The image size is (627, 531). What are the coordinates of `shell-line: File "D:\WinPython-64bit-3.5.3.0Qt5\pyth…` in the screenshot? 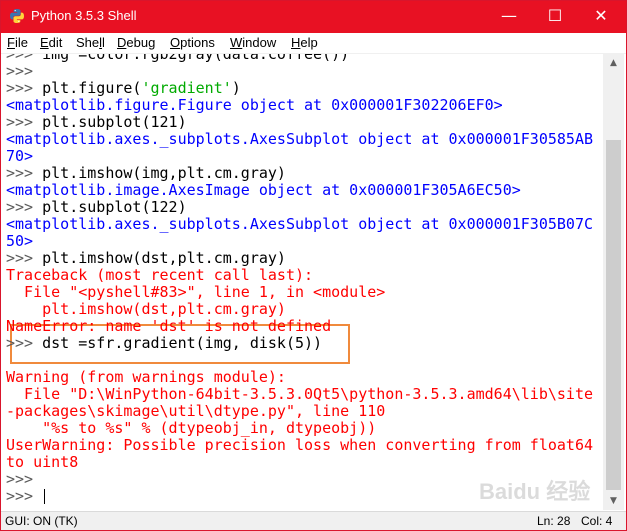 It's located at (299, 394).